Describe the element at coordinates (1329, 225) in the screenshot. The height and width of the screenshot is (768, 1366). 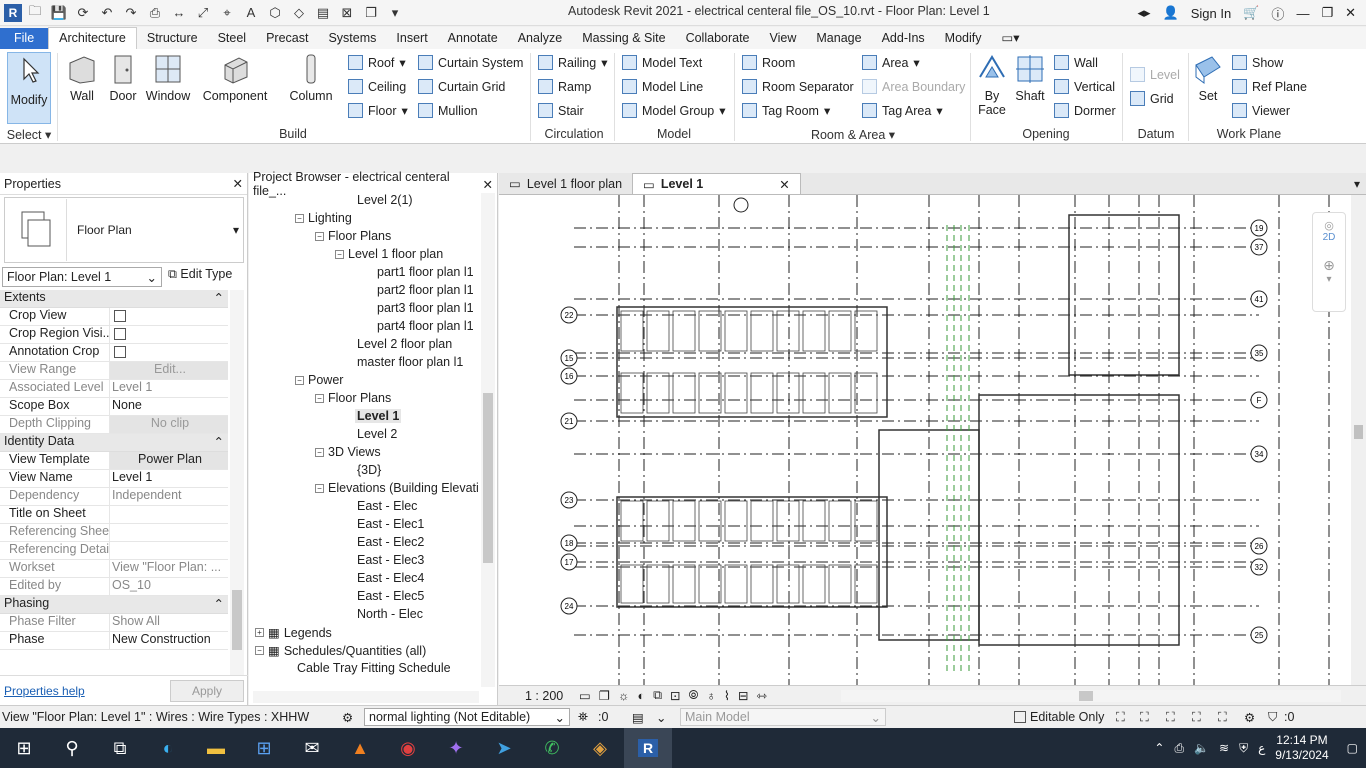
I see `view-cube-icon: ◎` at that location.